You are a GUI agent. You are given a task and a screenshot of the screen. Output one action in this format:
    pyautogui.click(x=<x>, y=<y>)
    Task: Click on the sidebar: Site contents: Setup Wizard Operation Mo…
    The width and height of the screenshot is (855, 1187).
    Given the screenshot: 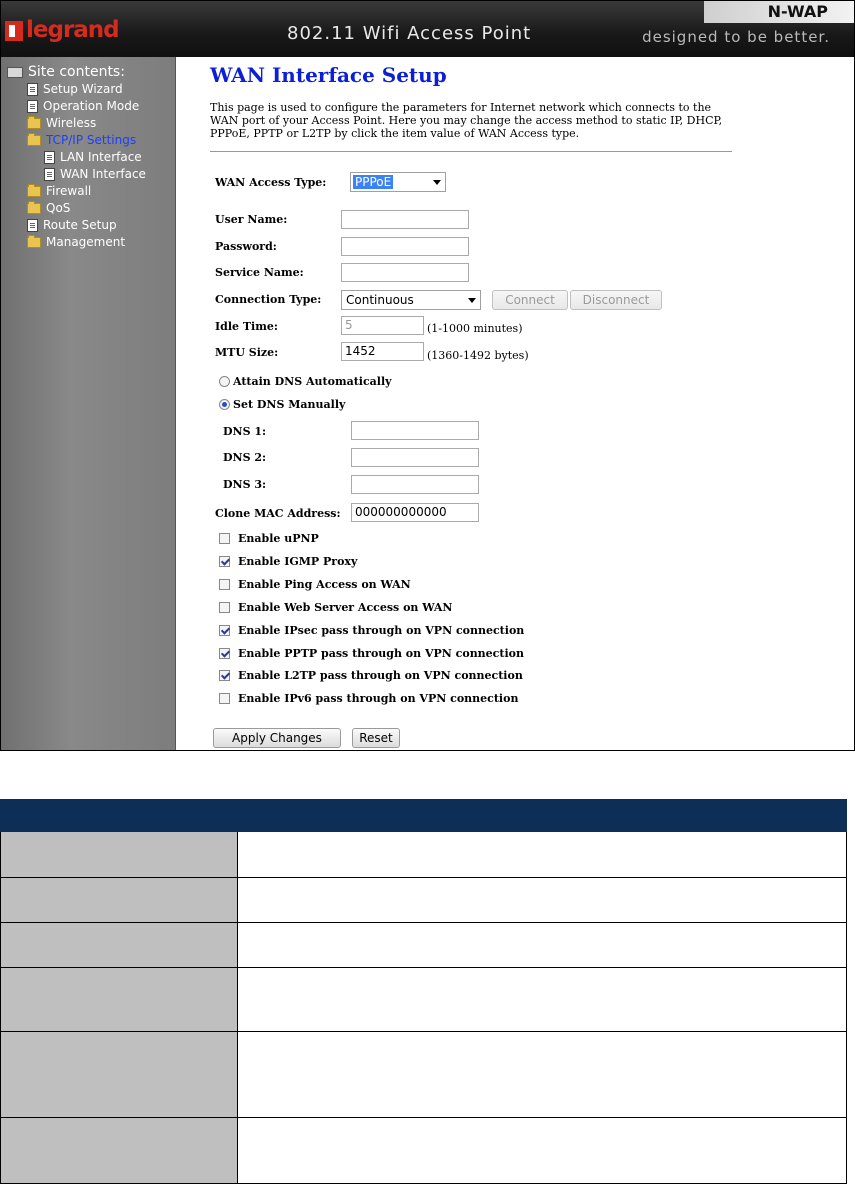 What is the action you would take?
    pyautogui.click(x=88, y=403)
    